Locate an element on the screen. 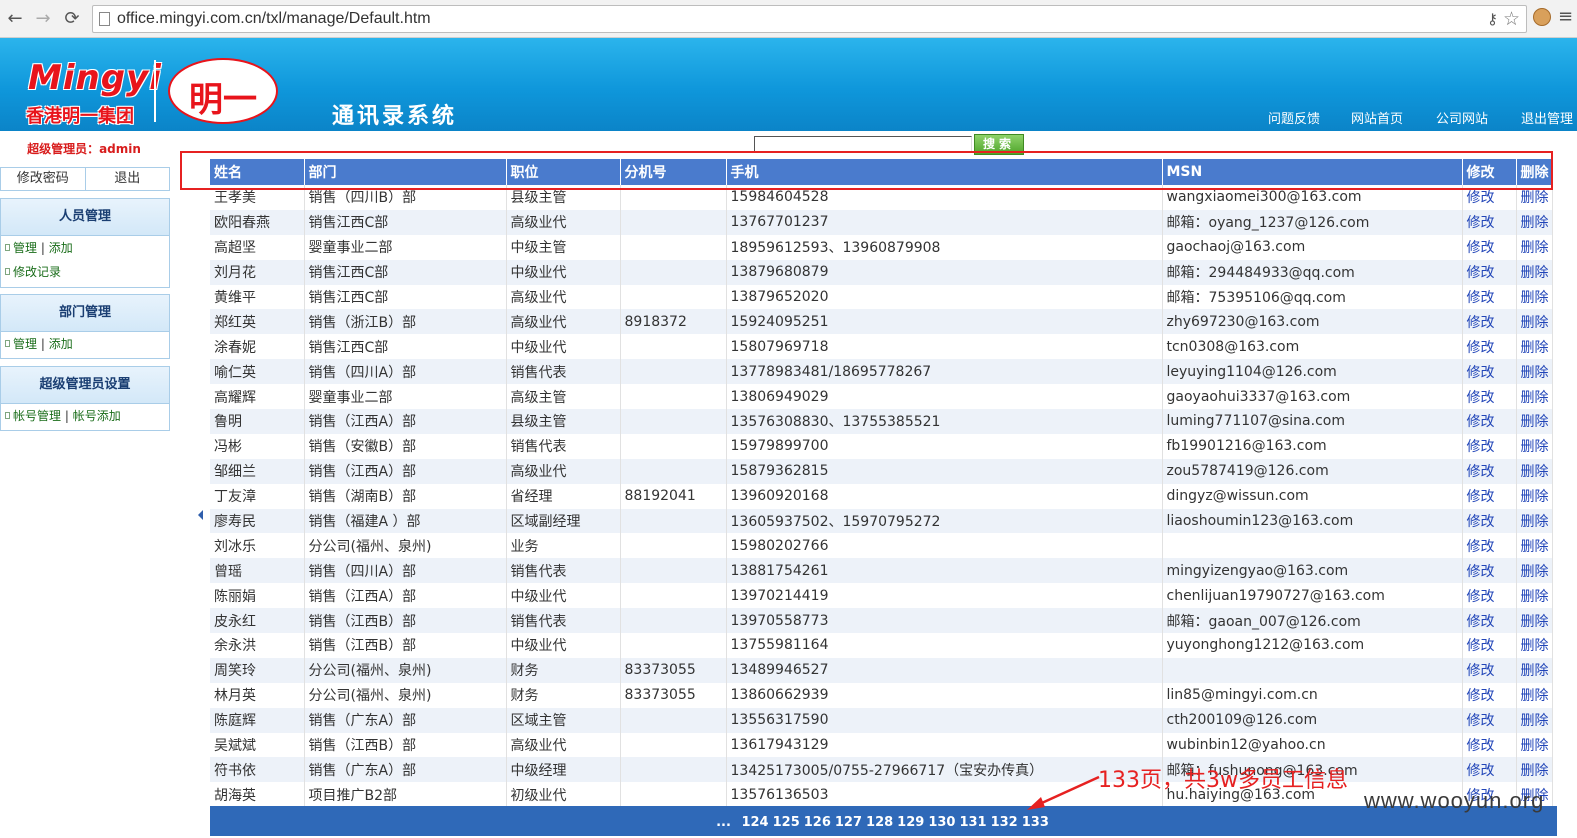 The height and width of the screenshot is (838, 1577). link-feedback: 问题反馈 is located at coordinates (1294, 117).